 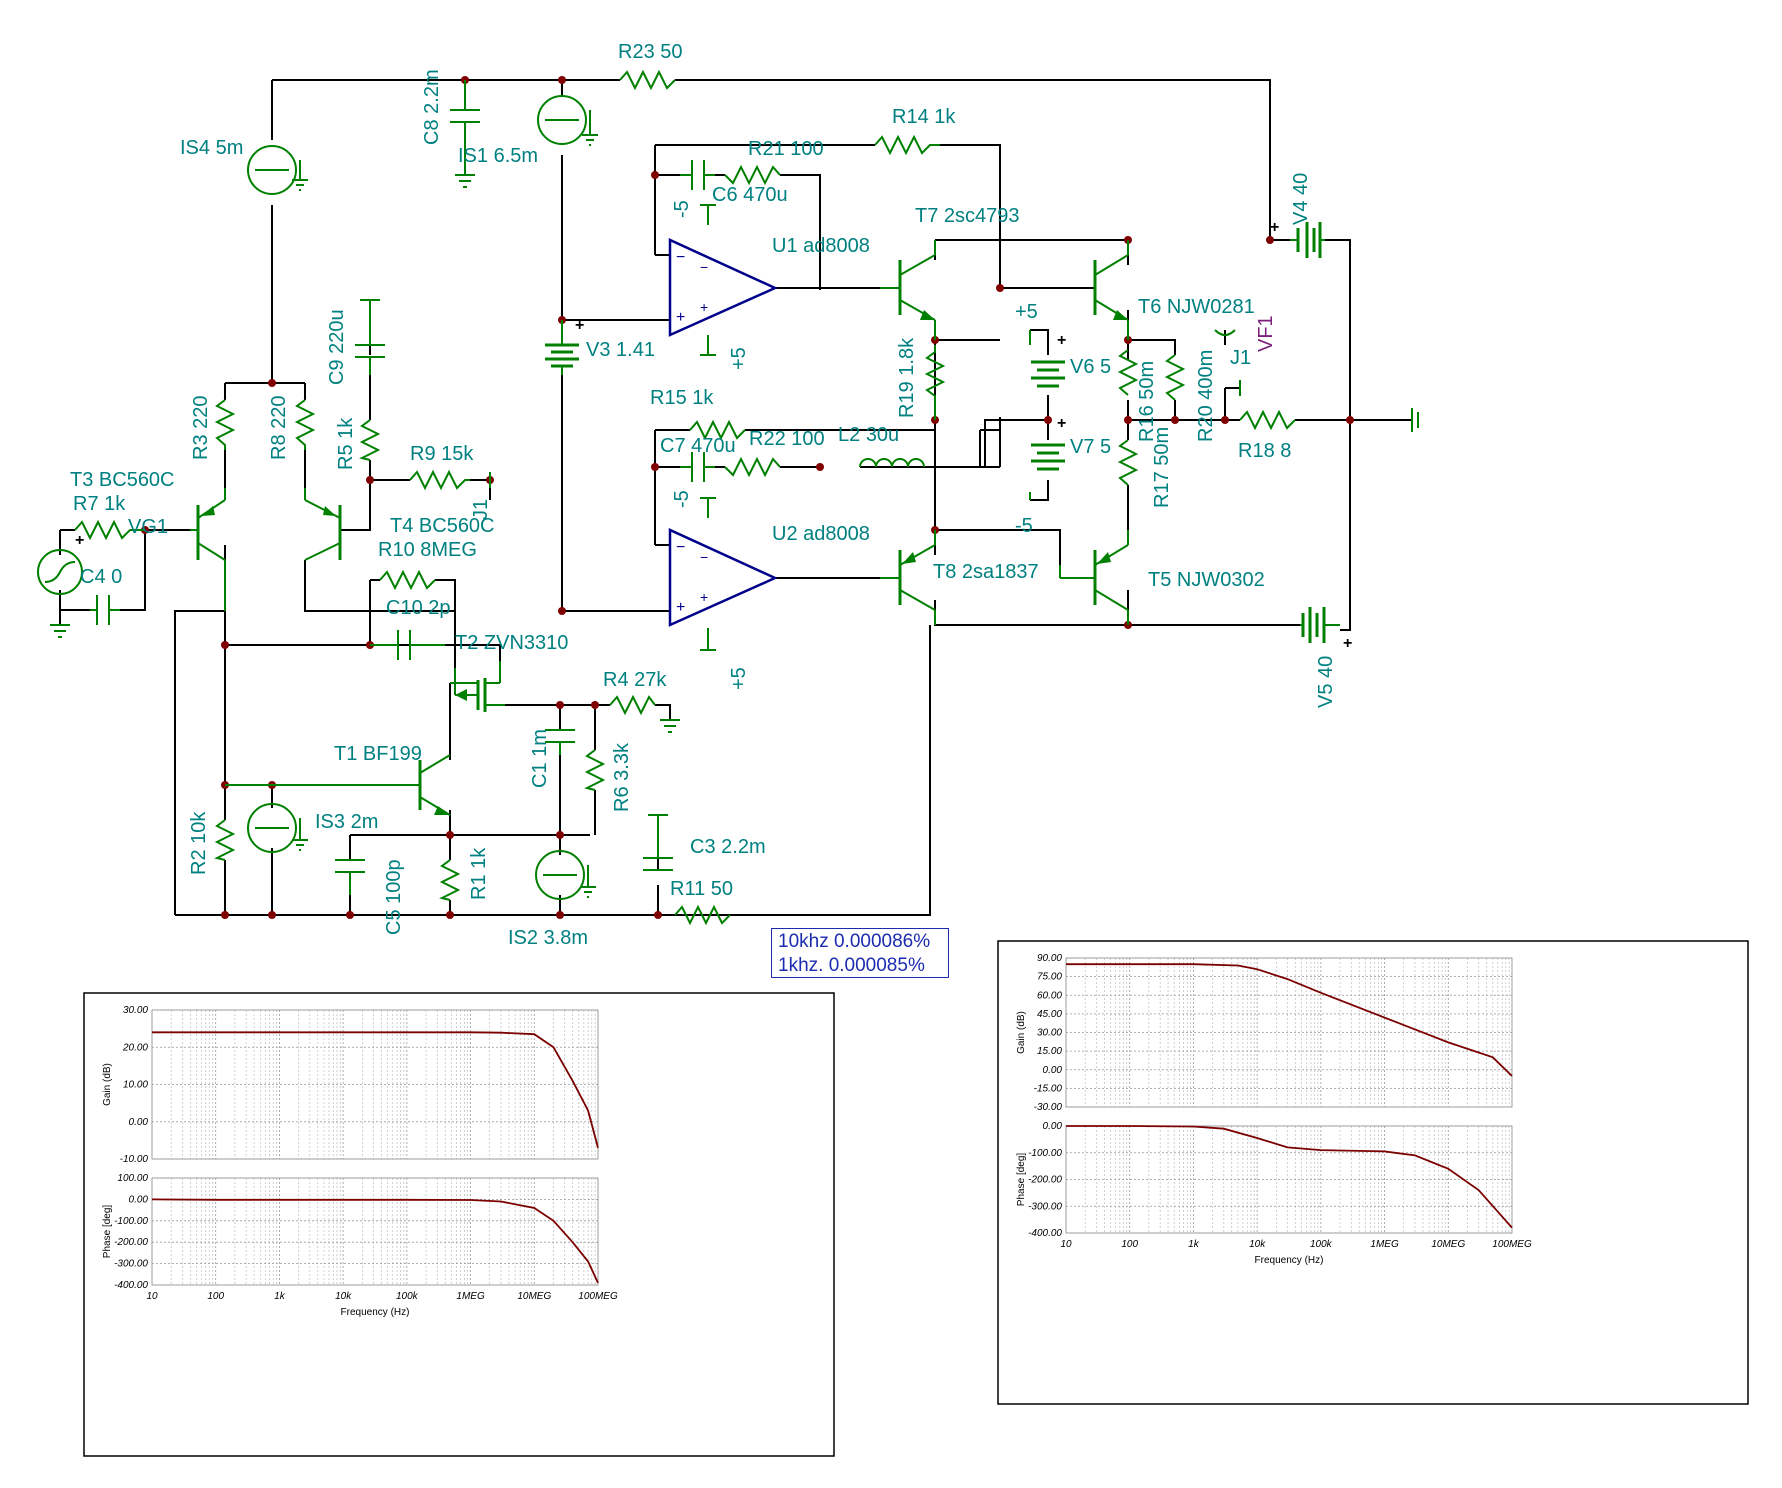 I want to click on y-tick-label: 90.00, so click(x=1049, y=958).